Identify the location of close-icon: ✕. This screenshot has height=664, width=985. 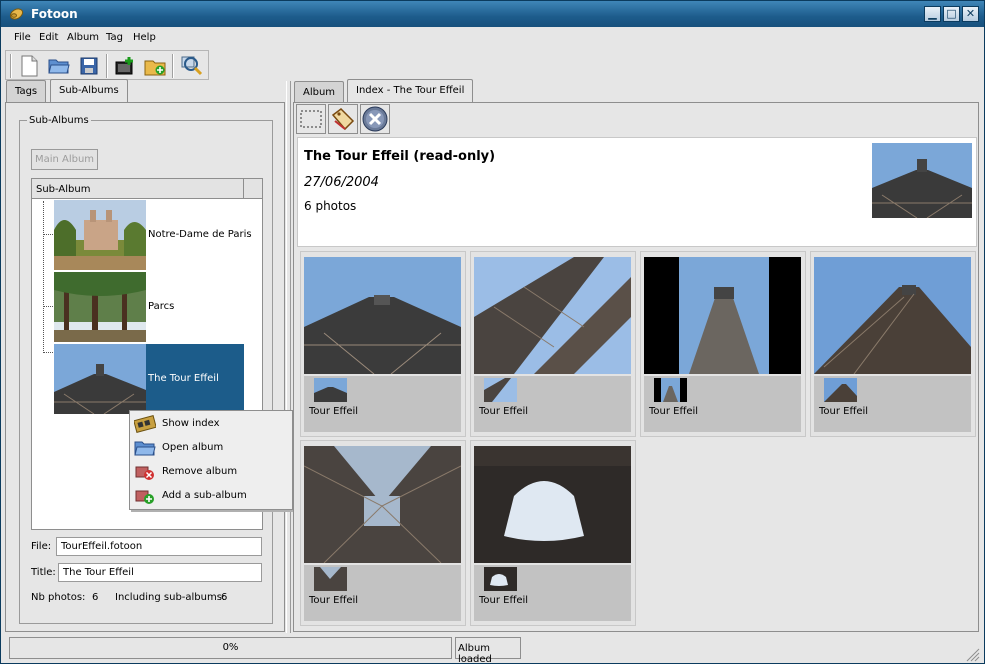
(970, 13).